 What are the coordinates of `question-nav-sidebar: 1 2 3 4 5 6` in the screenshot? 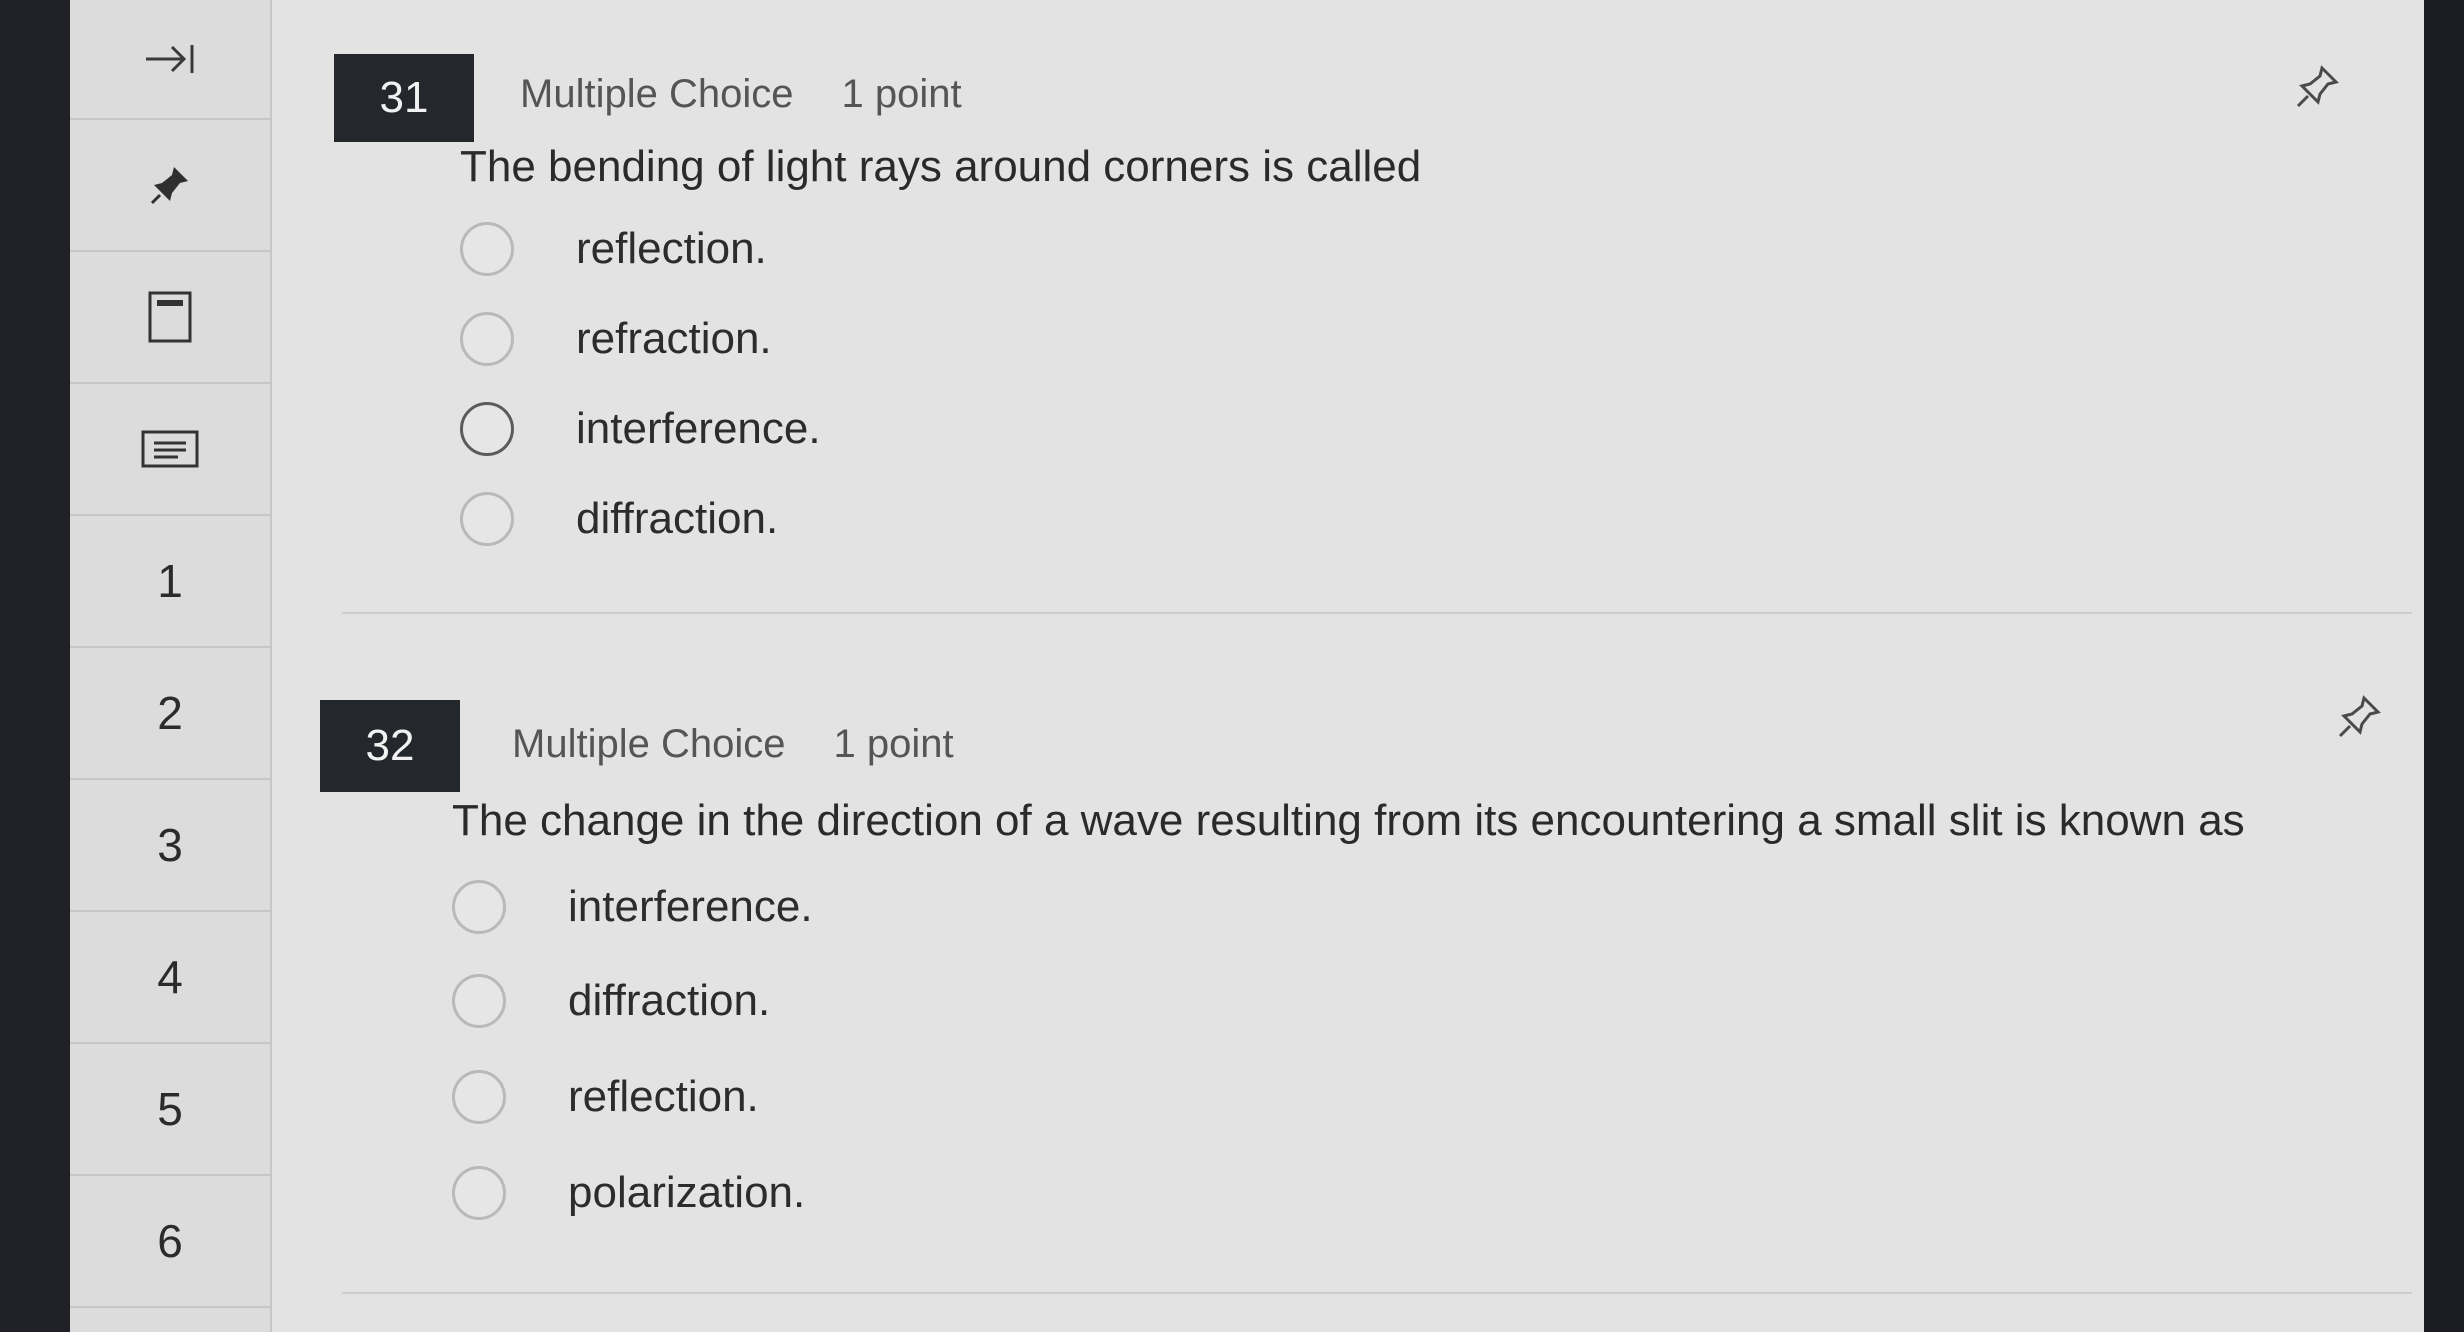 It's located at (171, 666).